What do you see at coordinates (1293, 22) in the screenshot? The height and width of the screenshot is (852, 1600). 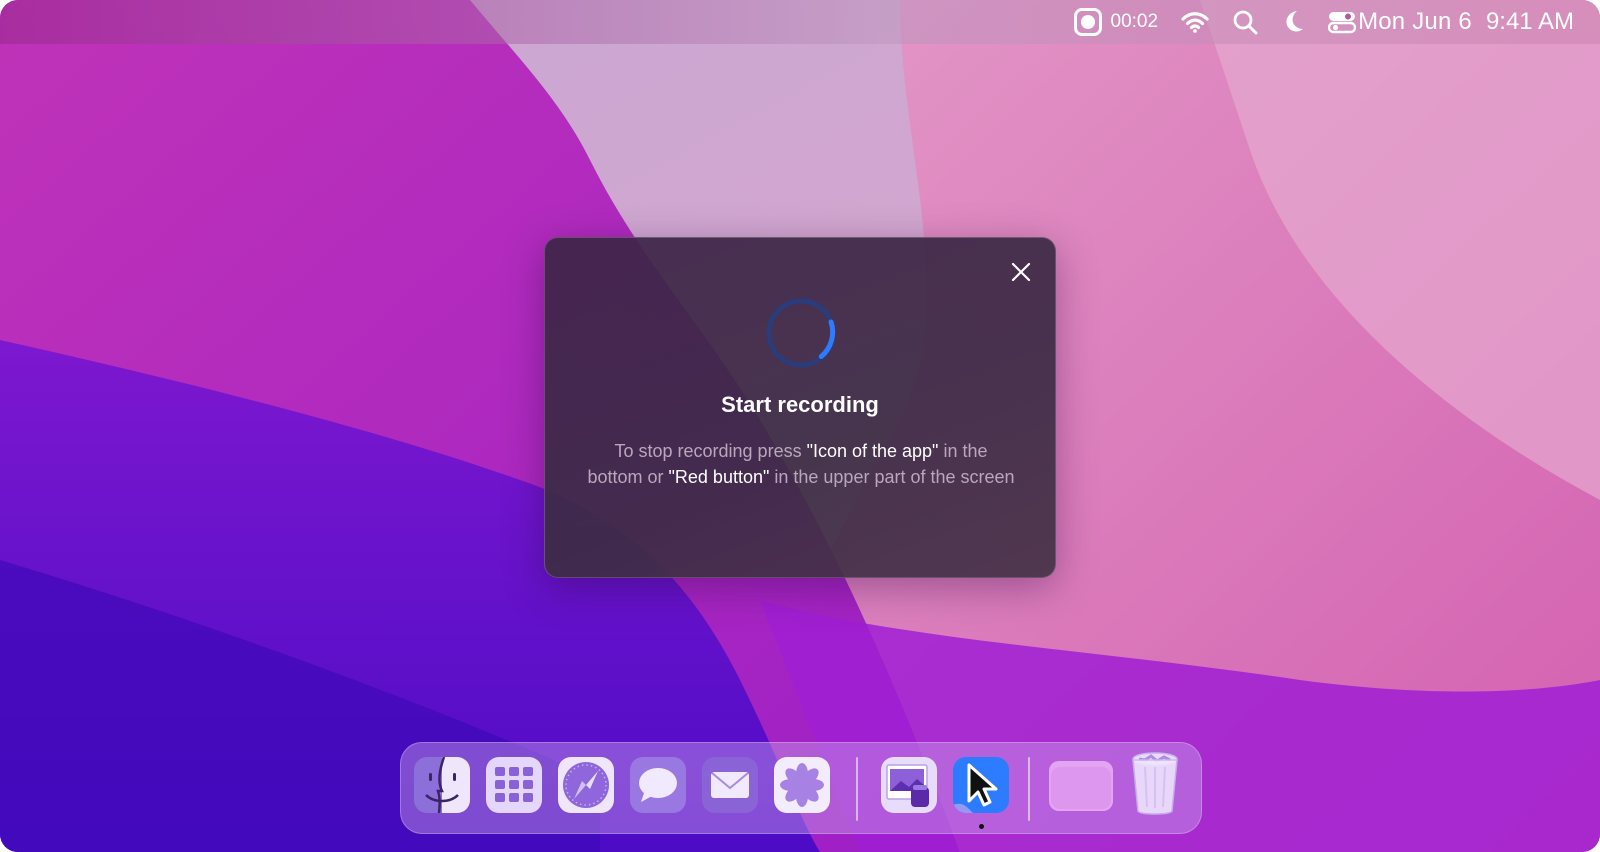 I see `moon-icon` at bounding box center [1293, 22].